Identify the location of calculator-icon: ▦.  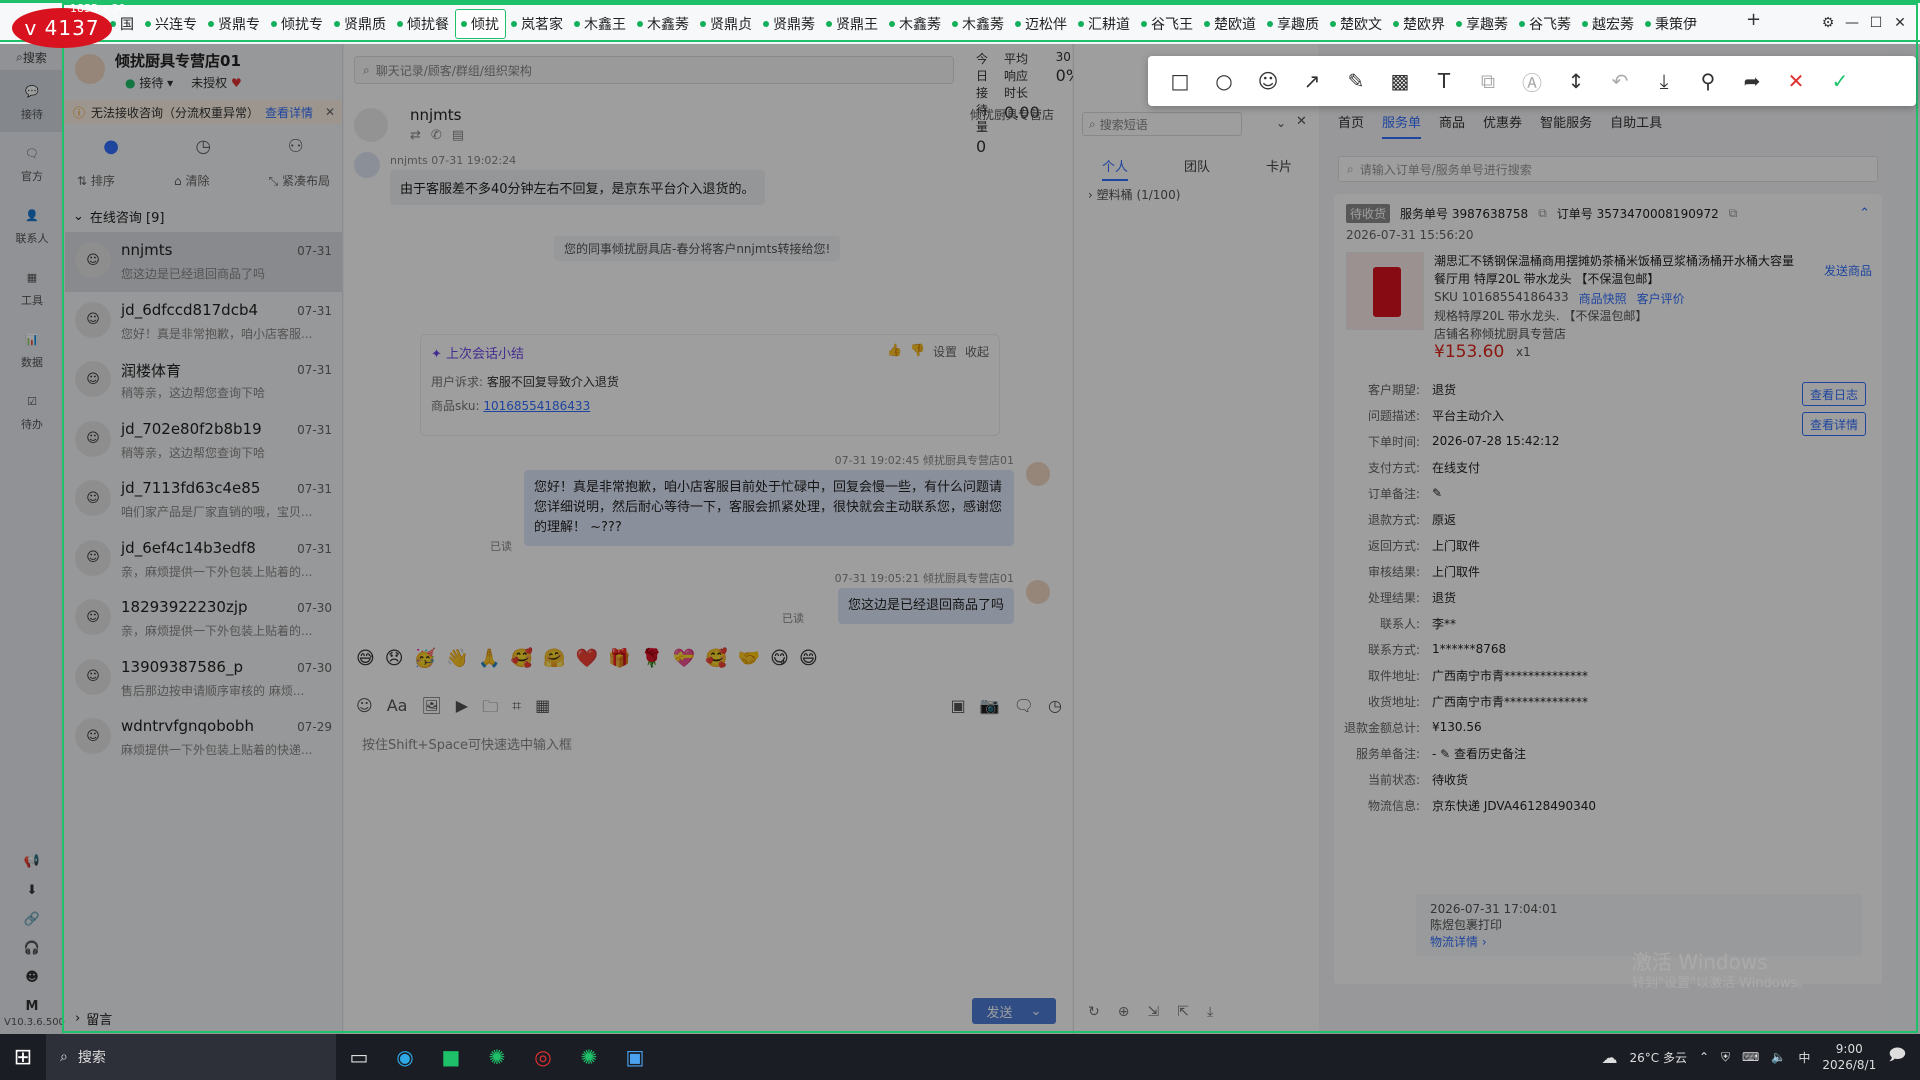
(542, 709).